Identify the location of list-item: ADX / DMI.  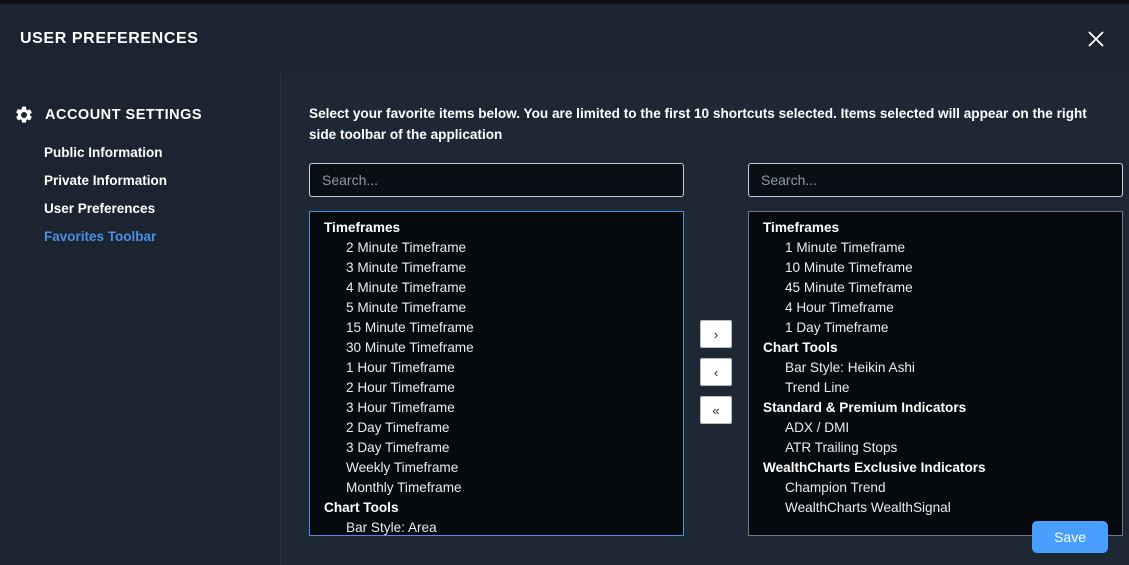
(935, 428).